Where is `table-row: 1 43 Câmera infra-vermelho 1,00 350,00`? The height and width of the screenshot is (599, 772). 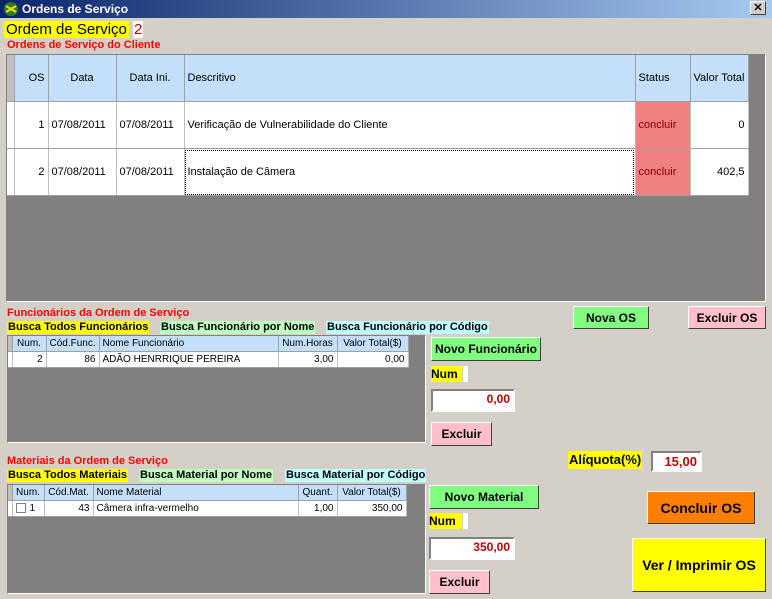
table-row: 1 43 Câmera infra-vermelho 1,00 350,00 is located at coordinates (207, 508).